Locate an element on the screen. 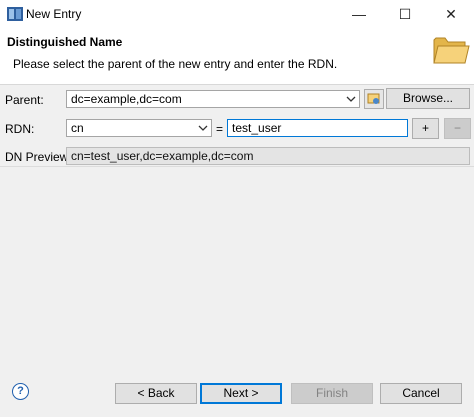  help-icon: ? is located at coordinates (20, 391).